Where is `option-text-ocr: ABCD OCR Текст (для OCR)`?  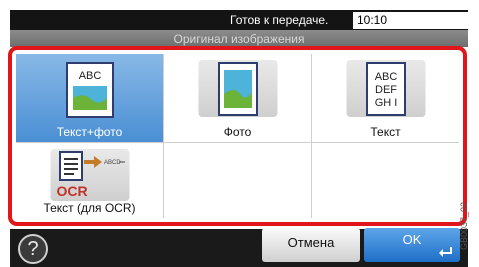 option-text-ocr: ABCD OCR Текст (для OCR) is located at coordinates (89, 180).